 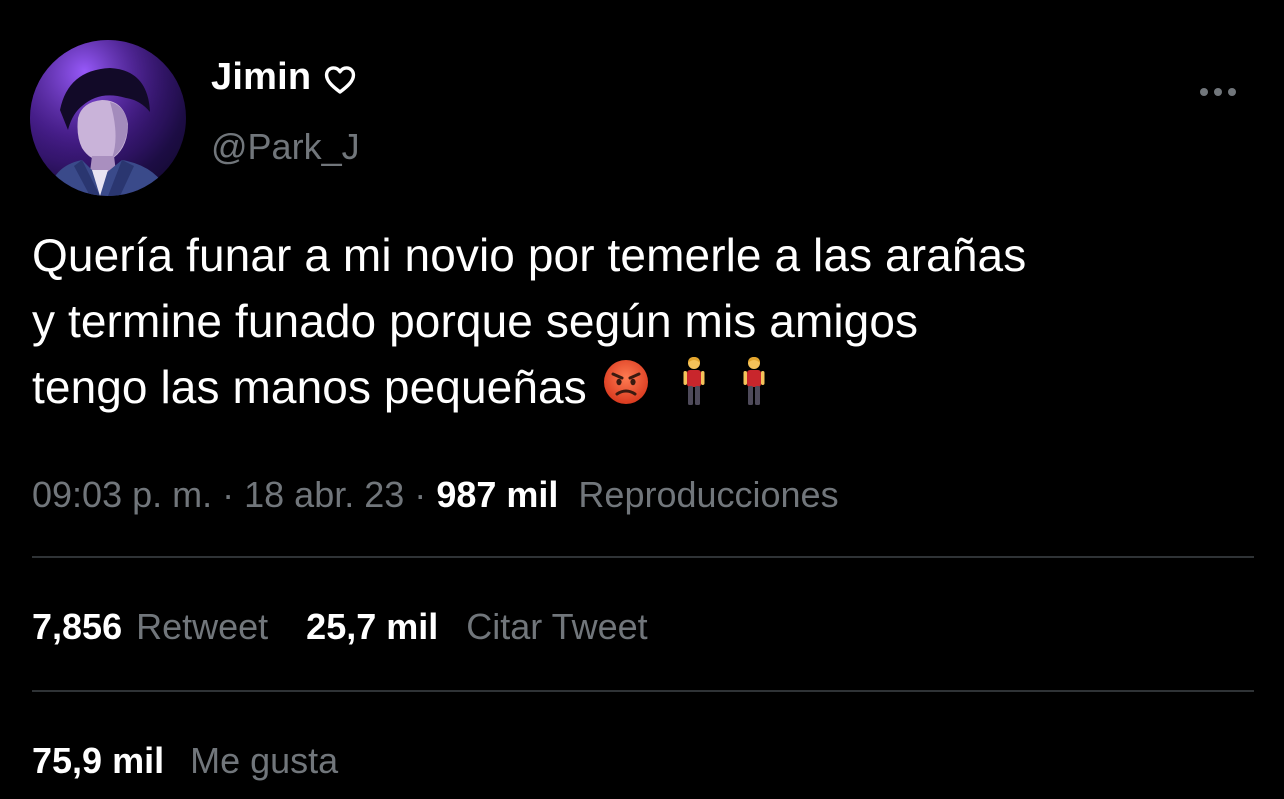 I want to click on retweets-stat: 7,856 Retweet, so click(x=150, y=627).